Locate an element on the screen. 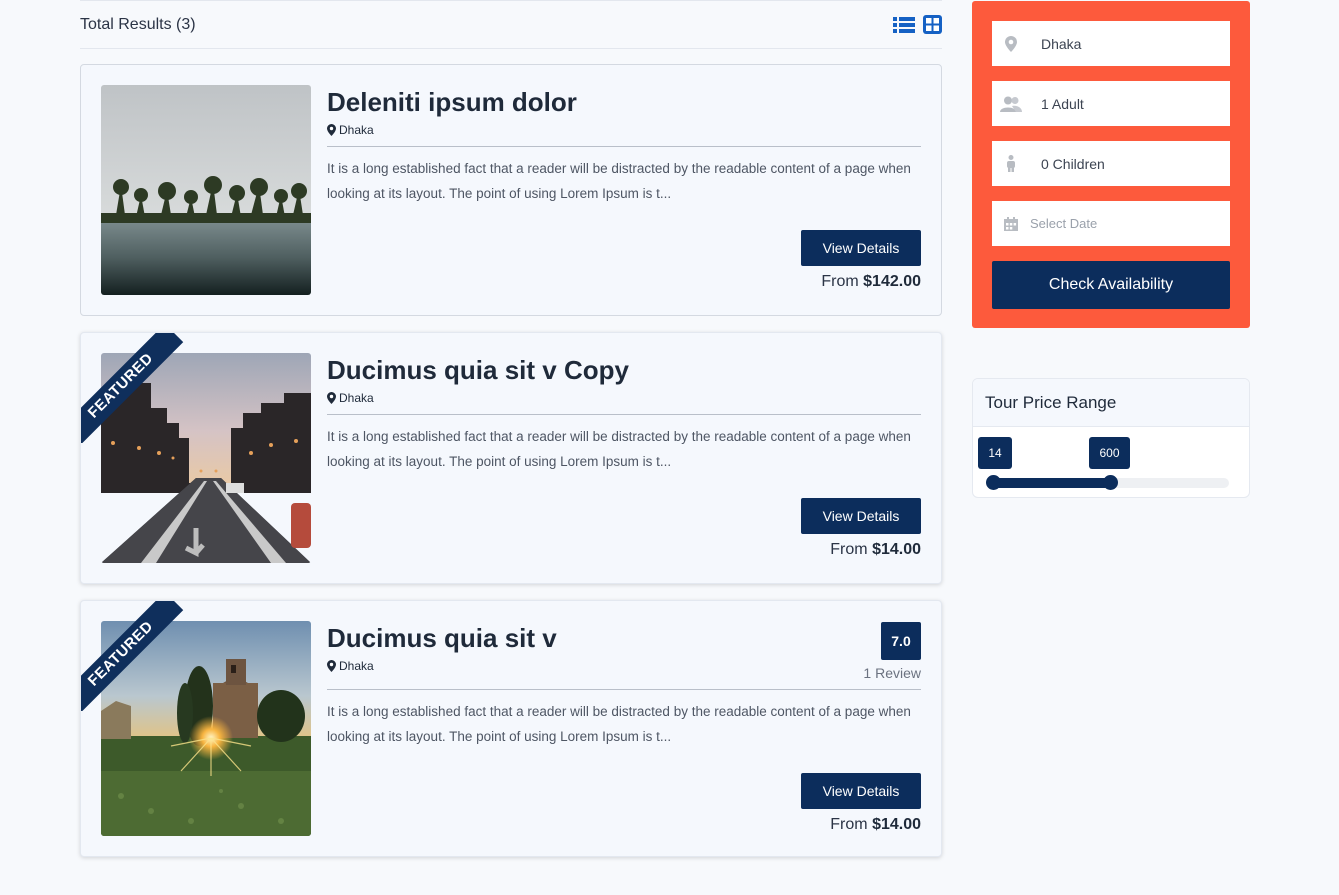  grid-view-icon is located at coordinates (932, 24).